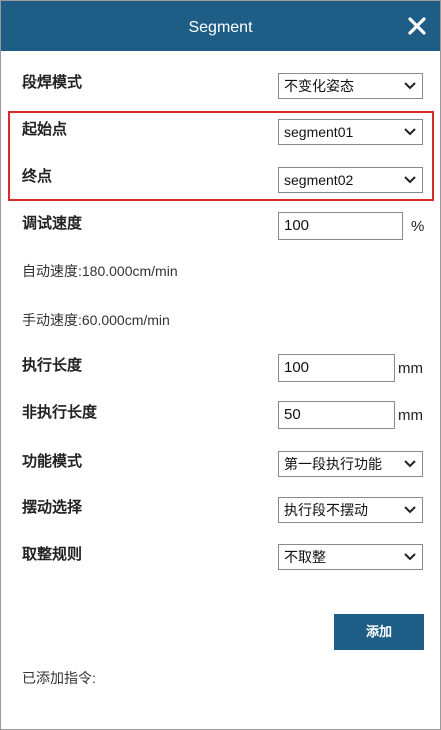  What do you see at coordinates (52, 365) in the screenshot?
I see `exec-length-label: 执行长度` at bounding box center [52, 365].